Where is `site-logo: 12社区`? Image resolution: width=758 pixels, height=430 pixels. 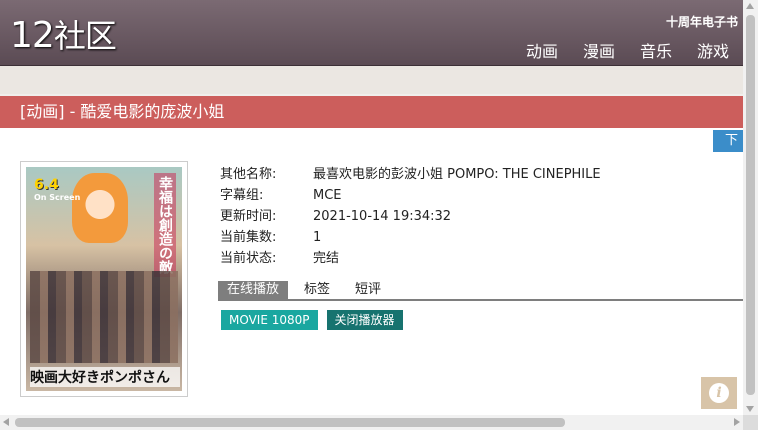 site-logo: 12社区 is located at coordinates (63, 36).